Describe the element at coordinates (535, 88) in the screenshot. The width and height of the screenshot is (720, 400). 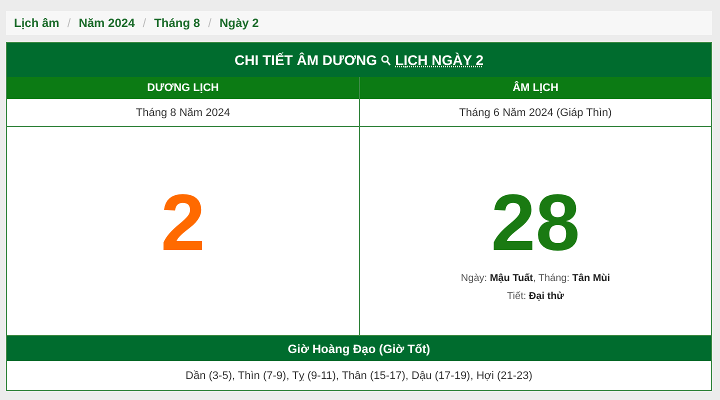
I see `column-heading: ÂM LỊCH` at that location.